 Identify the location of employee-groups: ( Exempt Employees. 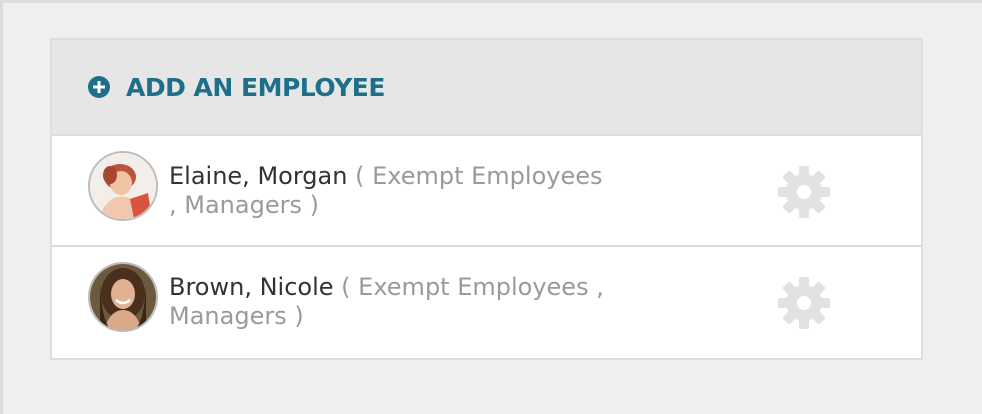
(479, 176).